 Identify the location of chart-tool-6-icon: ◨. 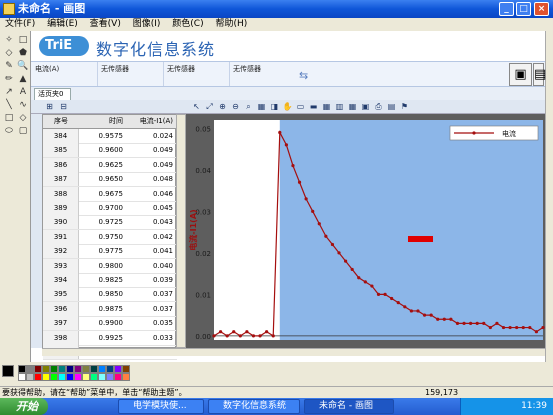
(274, 106).